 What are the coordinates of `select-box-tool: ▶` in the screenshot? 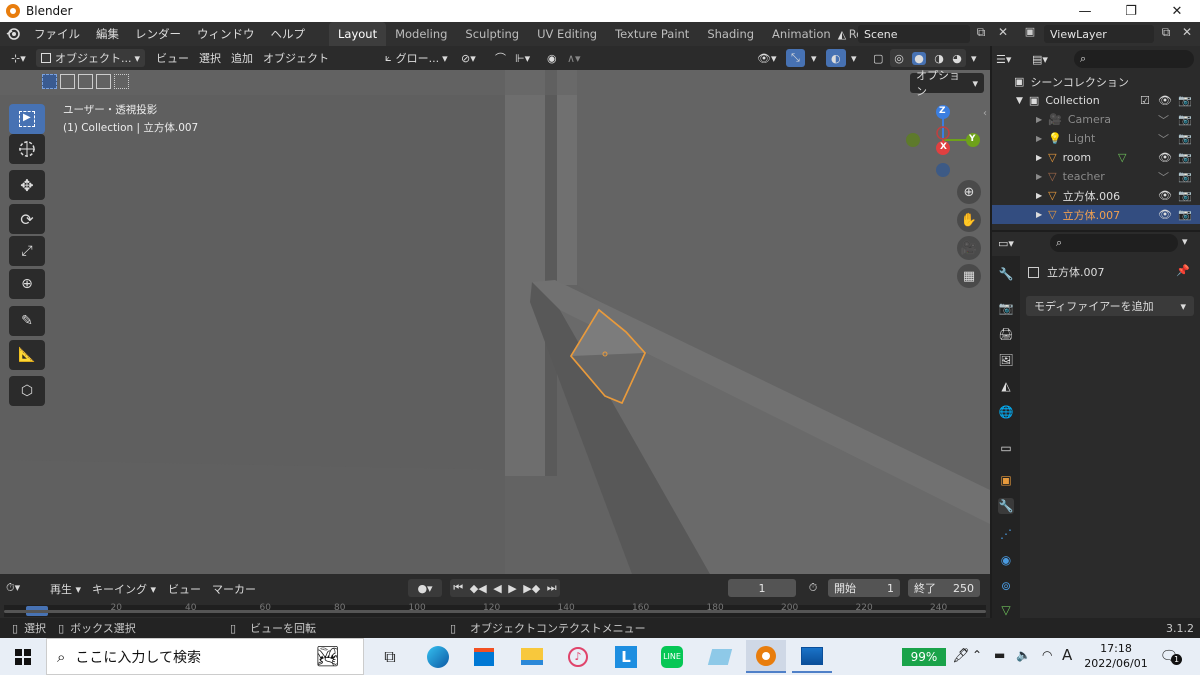 It's located at (27, 119).